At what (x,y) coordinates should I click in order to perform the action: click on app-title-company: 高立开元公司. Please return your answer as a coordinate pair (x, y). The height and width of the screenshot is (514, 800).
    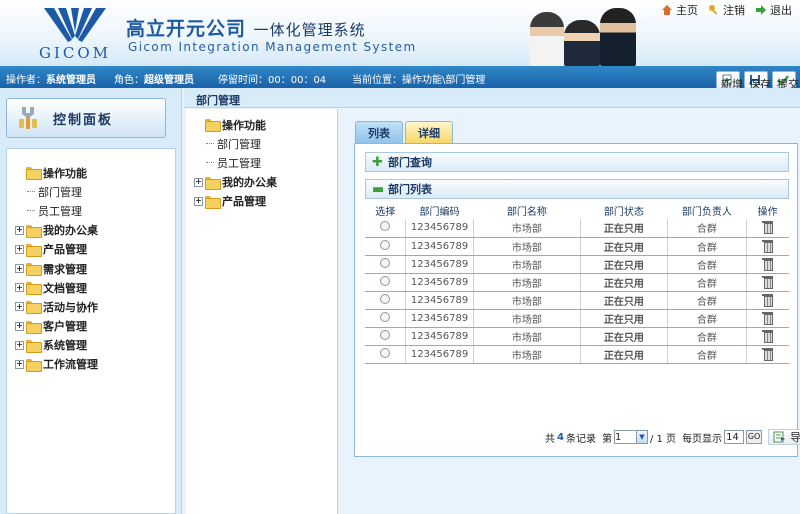
    Looking at the image, I should click on (186, 29).